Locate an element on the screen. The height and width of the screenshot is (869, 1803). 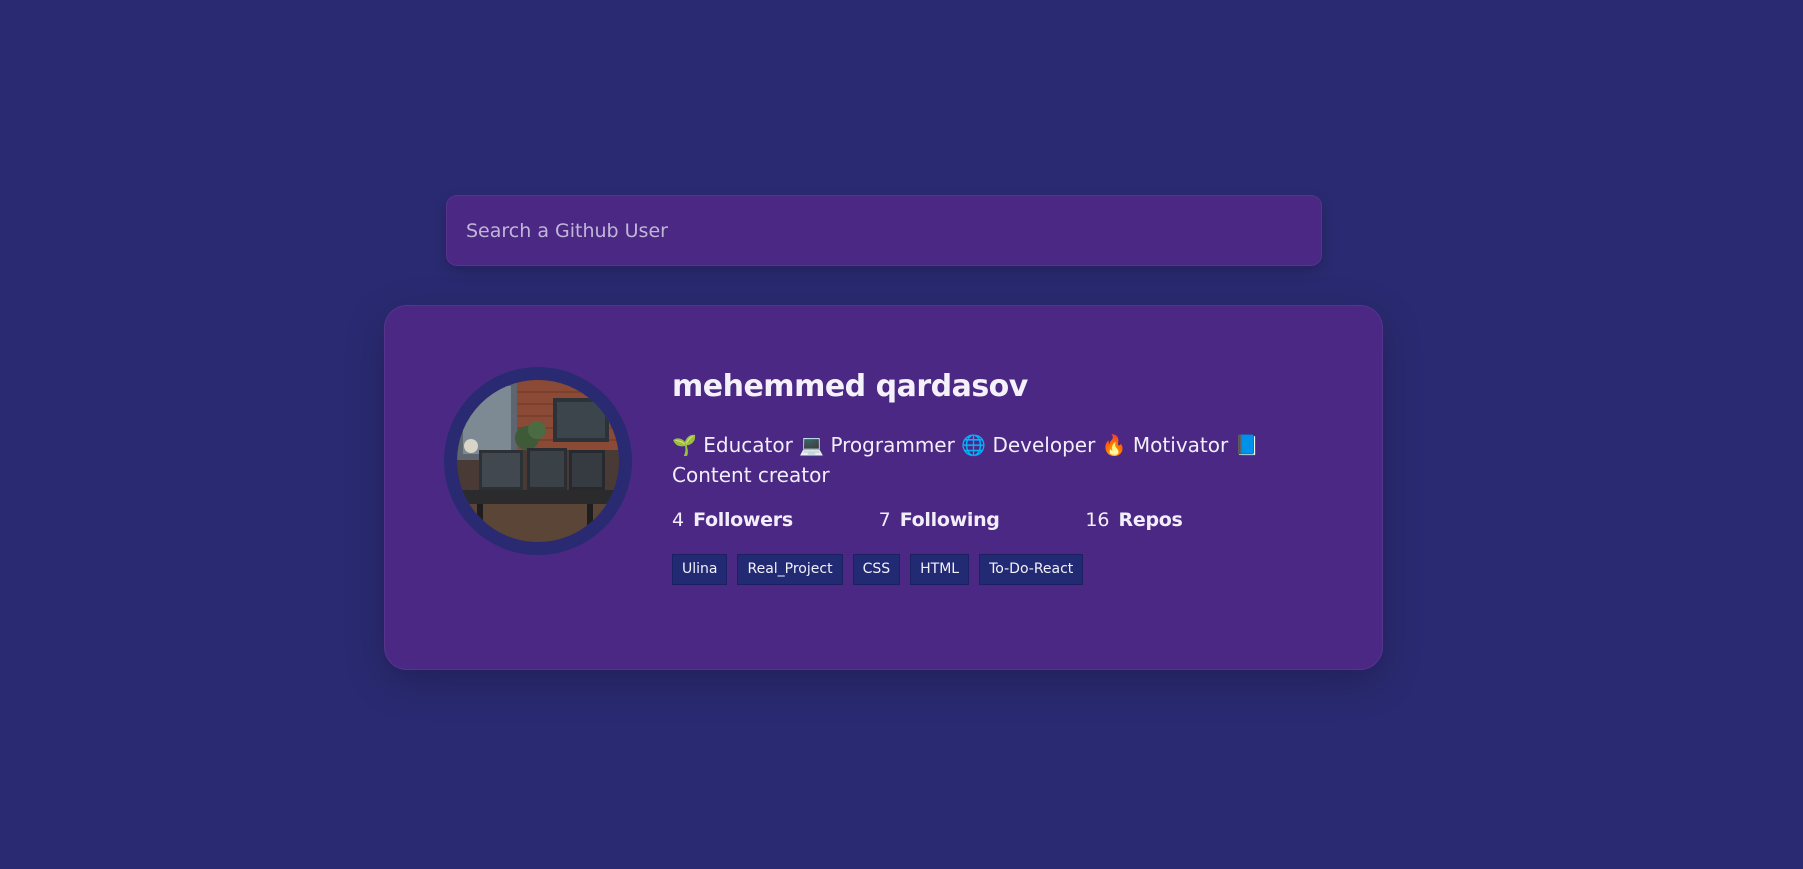
following-stat: 7 Following is located at coordinates (982, 520).